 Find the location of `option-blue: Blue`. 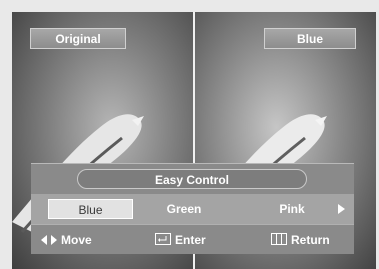

option-blue: Blue is located at coordinates (90, 209).